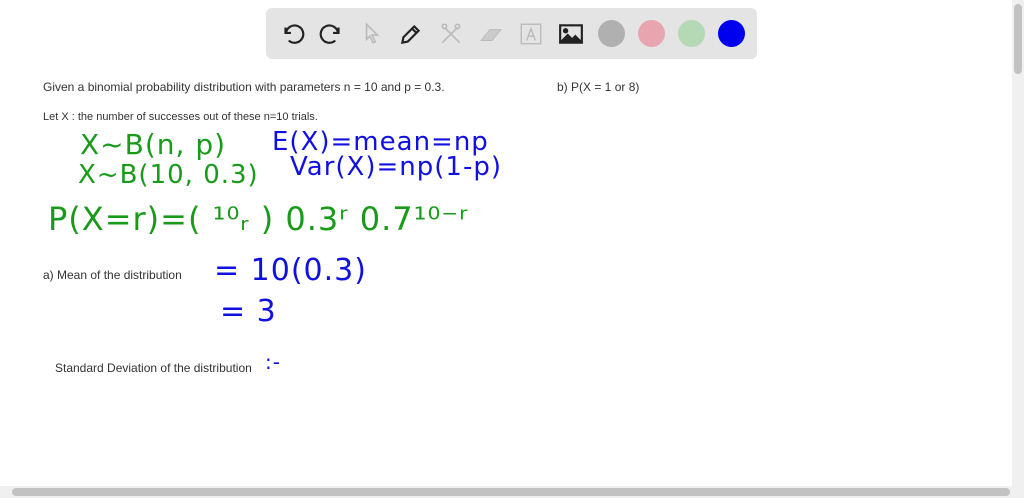  Describe the element at coordinates (1018, 39) in the screenshot. I see `vertical-scroll-thumb` at that location.